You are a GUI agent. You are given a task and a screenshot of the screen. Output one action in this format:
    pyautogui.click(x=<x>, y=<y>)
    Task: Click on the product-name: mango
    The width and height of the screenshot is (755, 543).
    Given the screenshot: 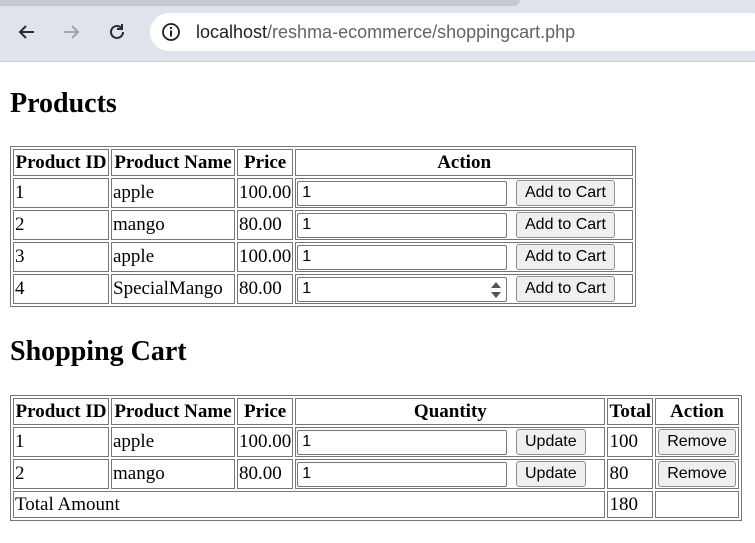 What is the action you would take?
    pyautogui.click(x=173, y=225)
    